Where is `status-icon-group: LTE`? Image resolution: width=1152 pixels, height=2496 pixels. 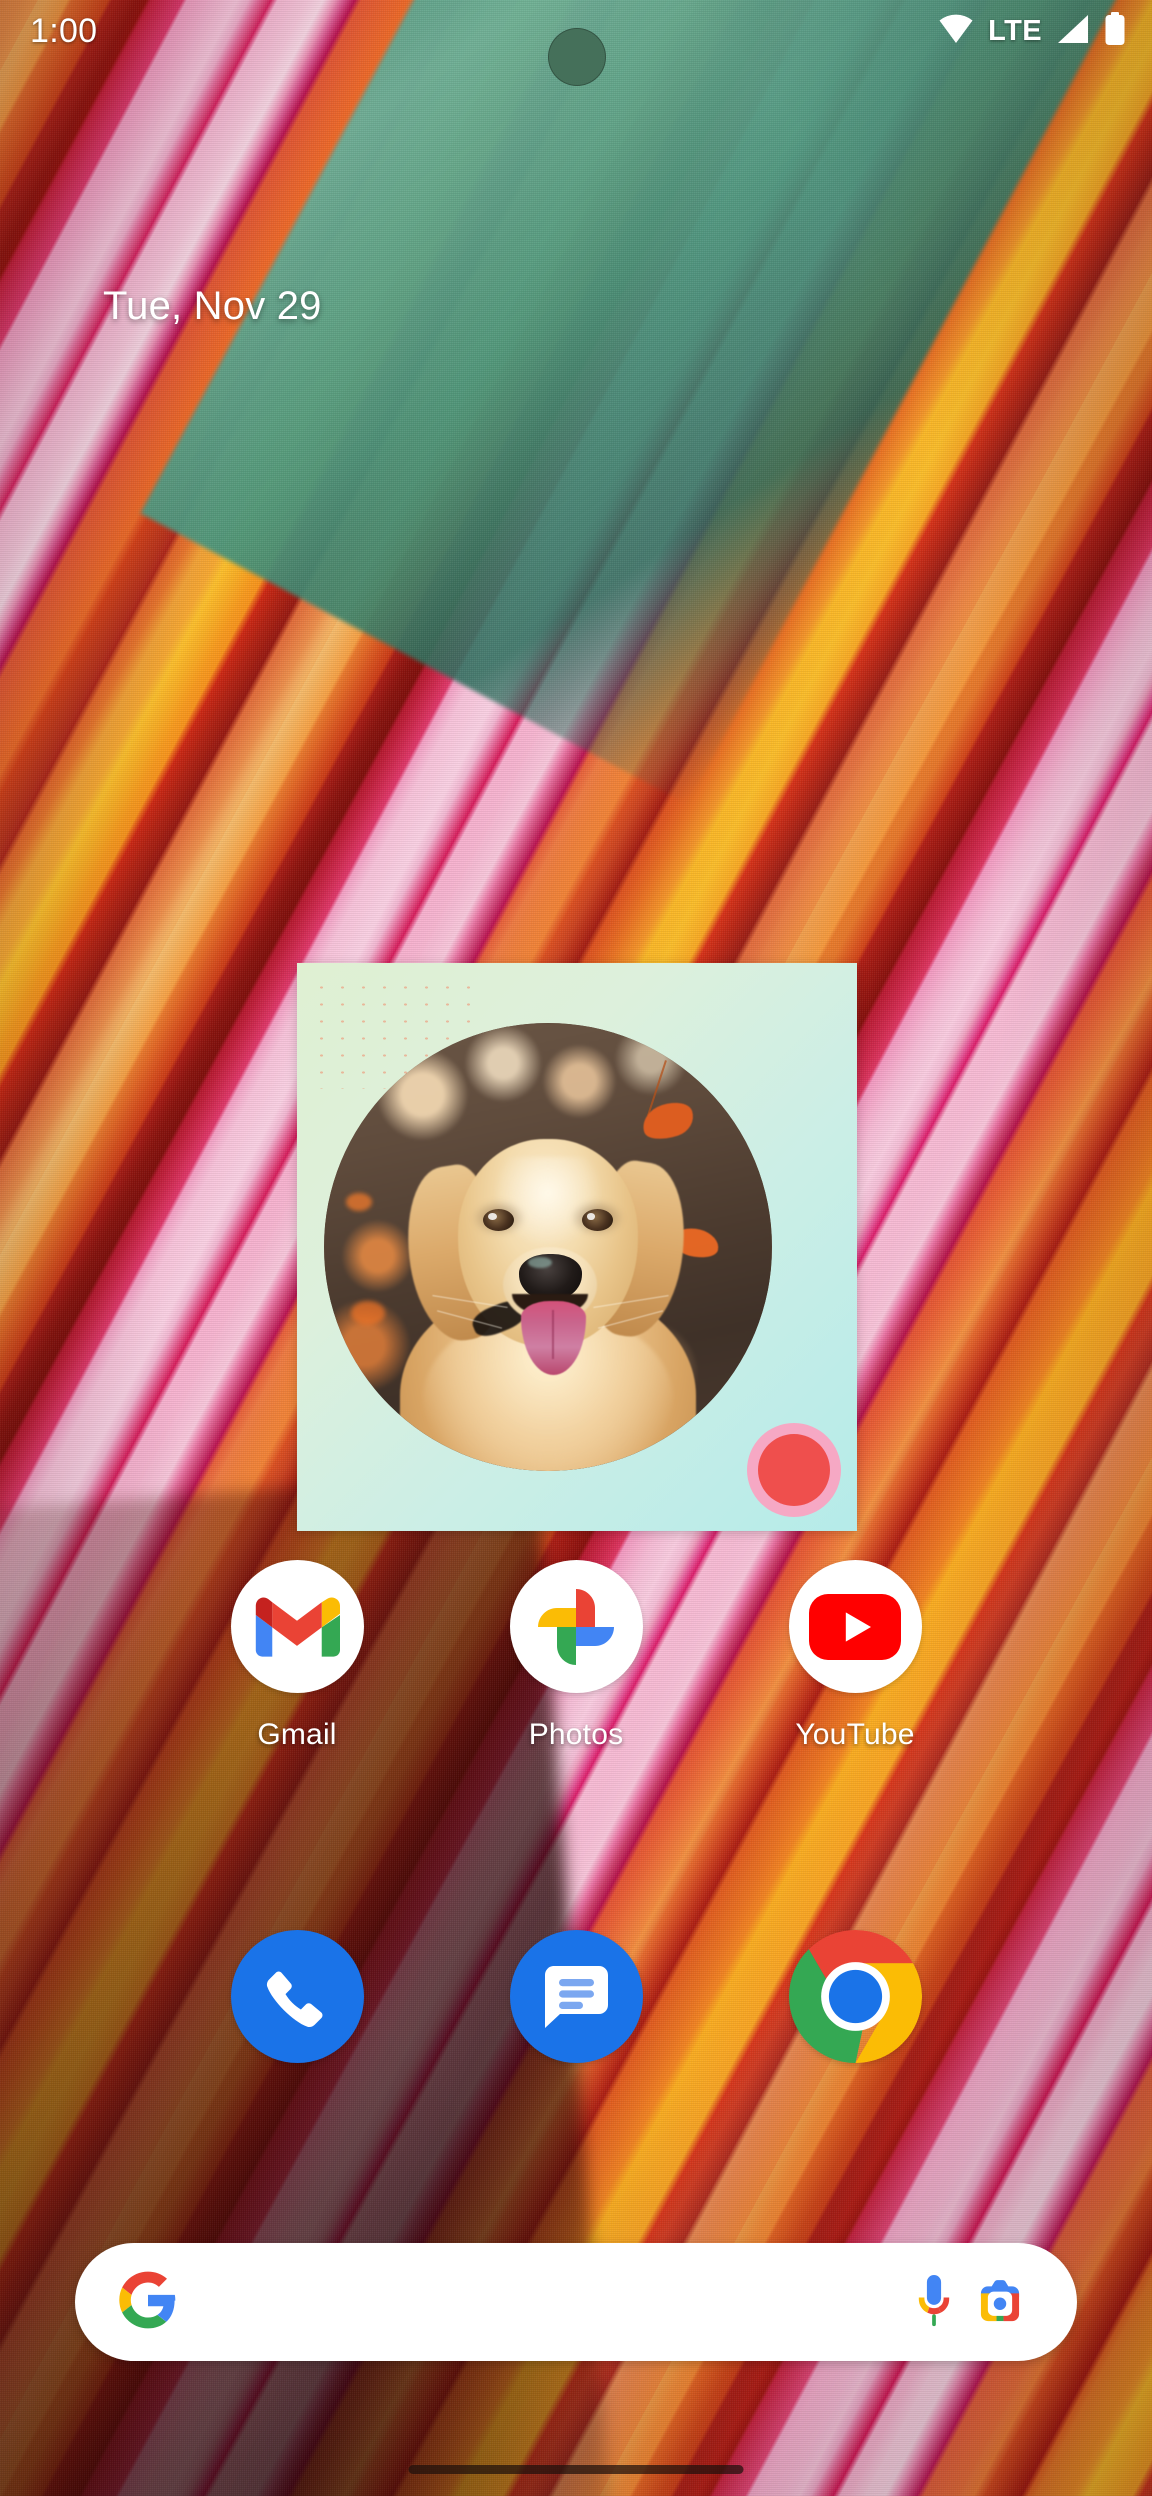 status-icon-group: LTE is located at coordinates (1032, 31).